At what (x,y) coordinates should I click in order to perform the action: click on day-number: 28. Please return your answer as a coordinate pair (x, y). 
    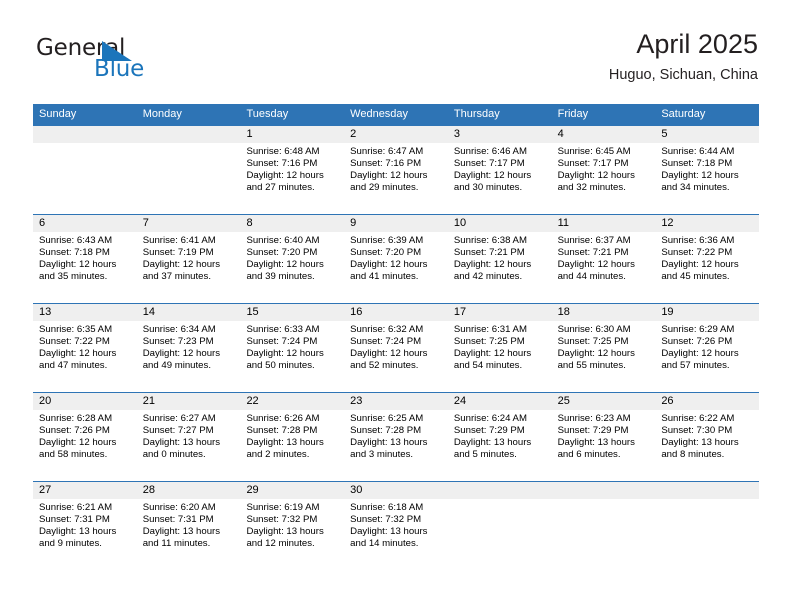
    Looking at the image, I should click on (189, 490).